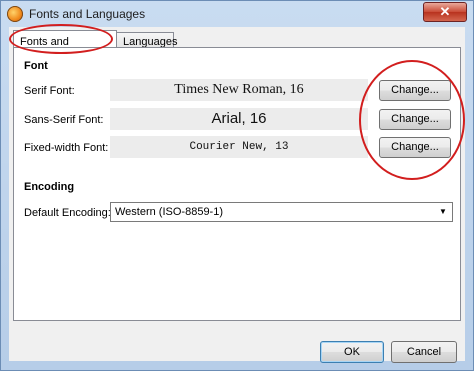  What do you see at coordinates (87, 14) in the screenshot?
I see `window-title: Fonts and Languages` at bounding box center [87, 14].